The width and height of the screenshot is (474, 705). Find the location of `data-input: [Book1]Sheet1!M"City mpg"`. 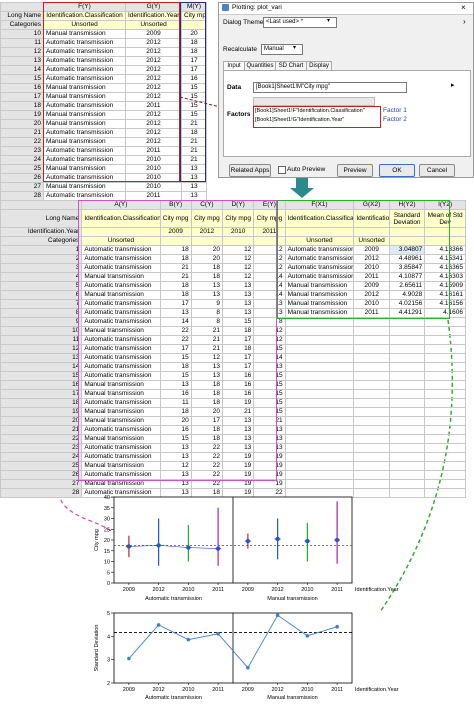

data-input: [Book1]Sheet1!M"City mpg" is located at coordinates (330, 87).